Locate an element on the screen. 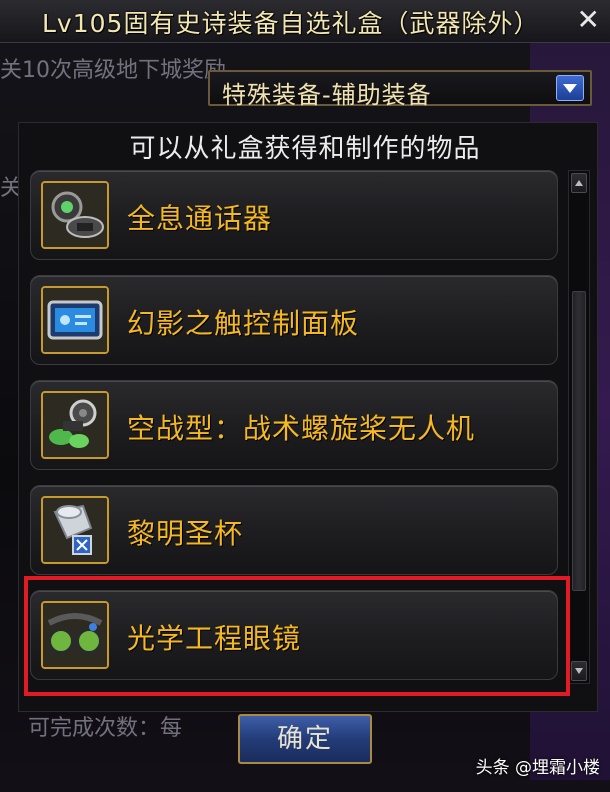 This screenshot has height=792, width=610. close-icon: ✕ is located at coordinates (588, 20).